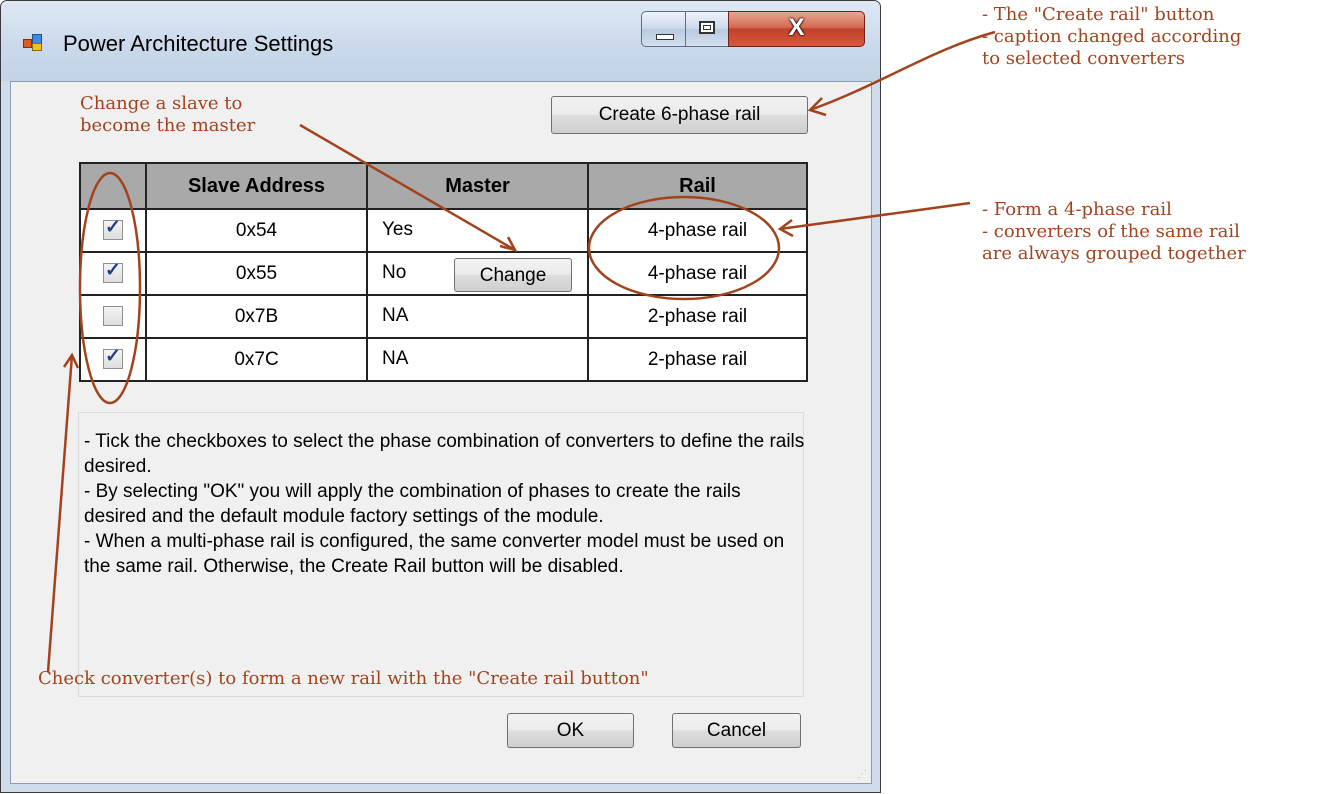 Image resolution: width=1319 pixels, height=794 pixels. I want to click on checkbox-highlight-ellipse, so click(110, 288).